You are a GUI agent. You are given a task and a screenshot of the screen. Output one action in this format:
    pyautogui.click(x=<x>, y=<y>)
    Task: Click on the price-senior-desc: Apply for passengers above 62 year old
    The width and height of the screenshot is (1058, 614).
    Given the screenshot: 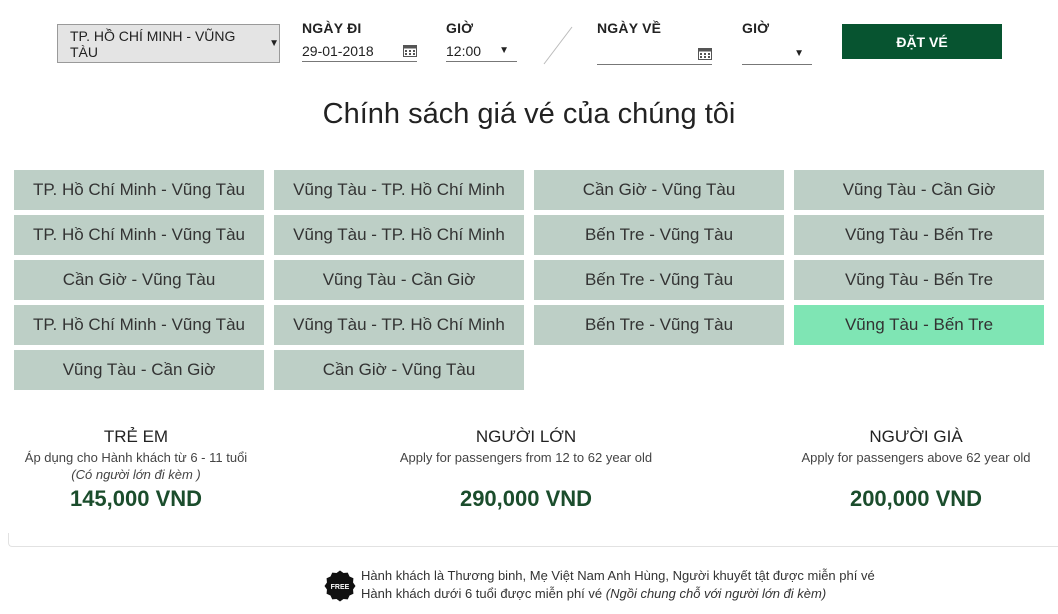 What is the action you would take?
    pyautogui.click(x=916, y=457)
    